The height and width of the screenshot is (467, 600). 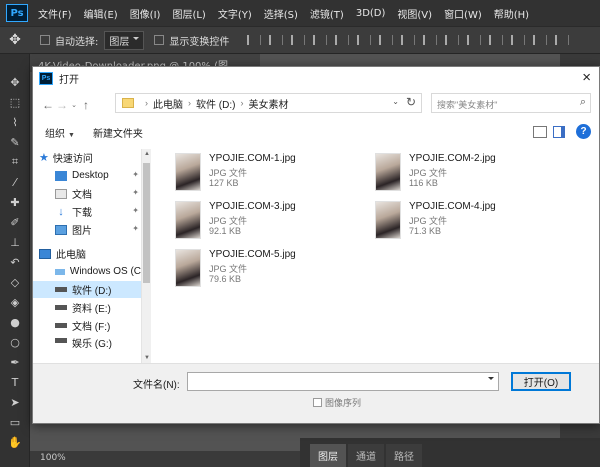 What do you see at coordinates (87, 193) in the screenshot?
I see `nav-documents: 文档 ✦` at bounding box center [87, 193].